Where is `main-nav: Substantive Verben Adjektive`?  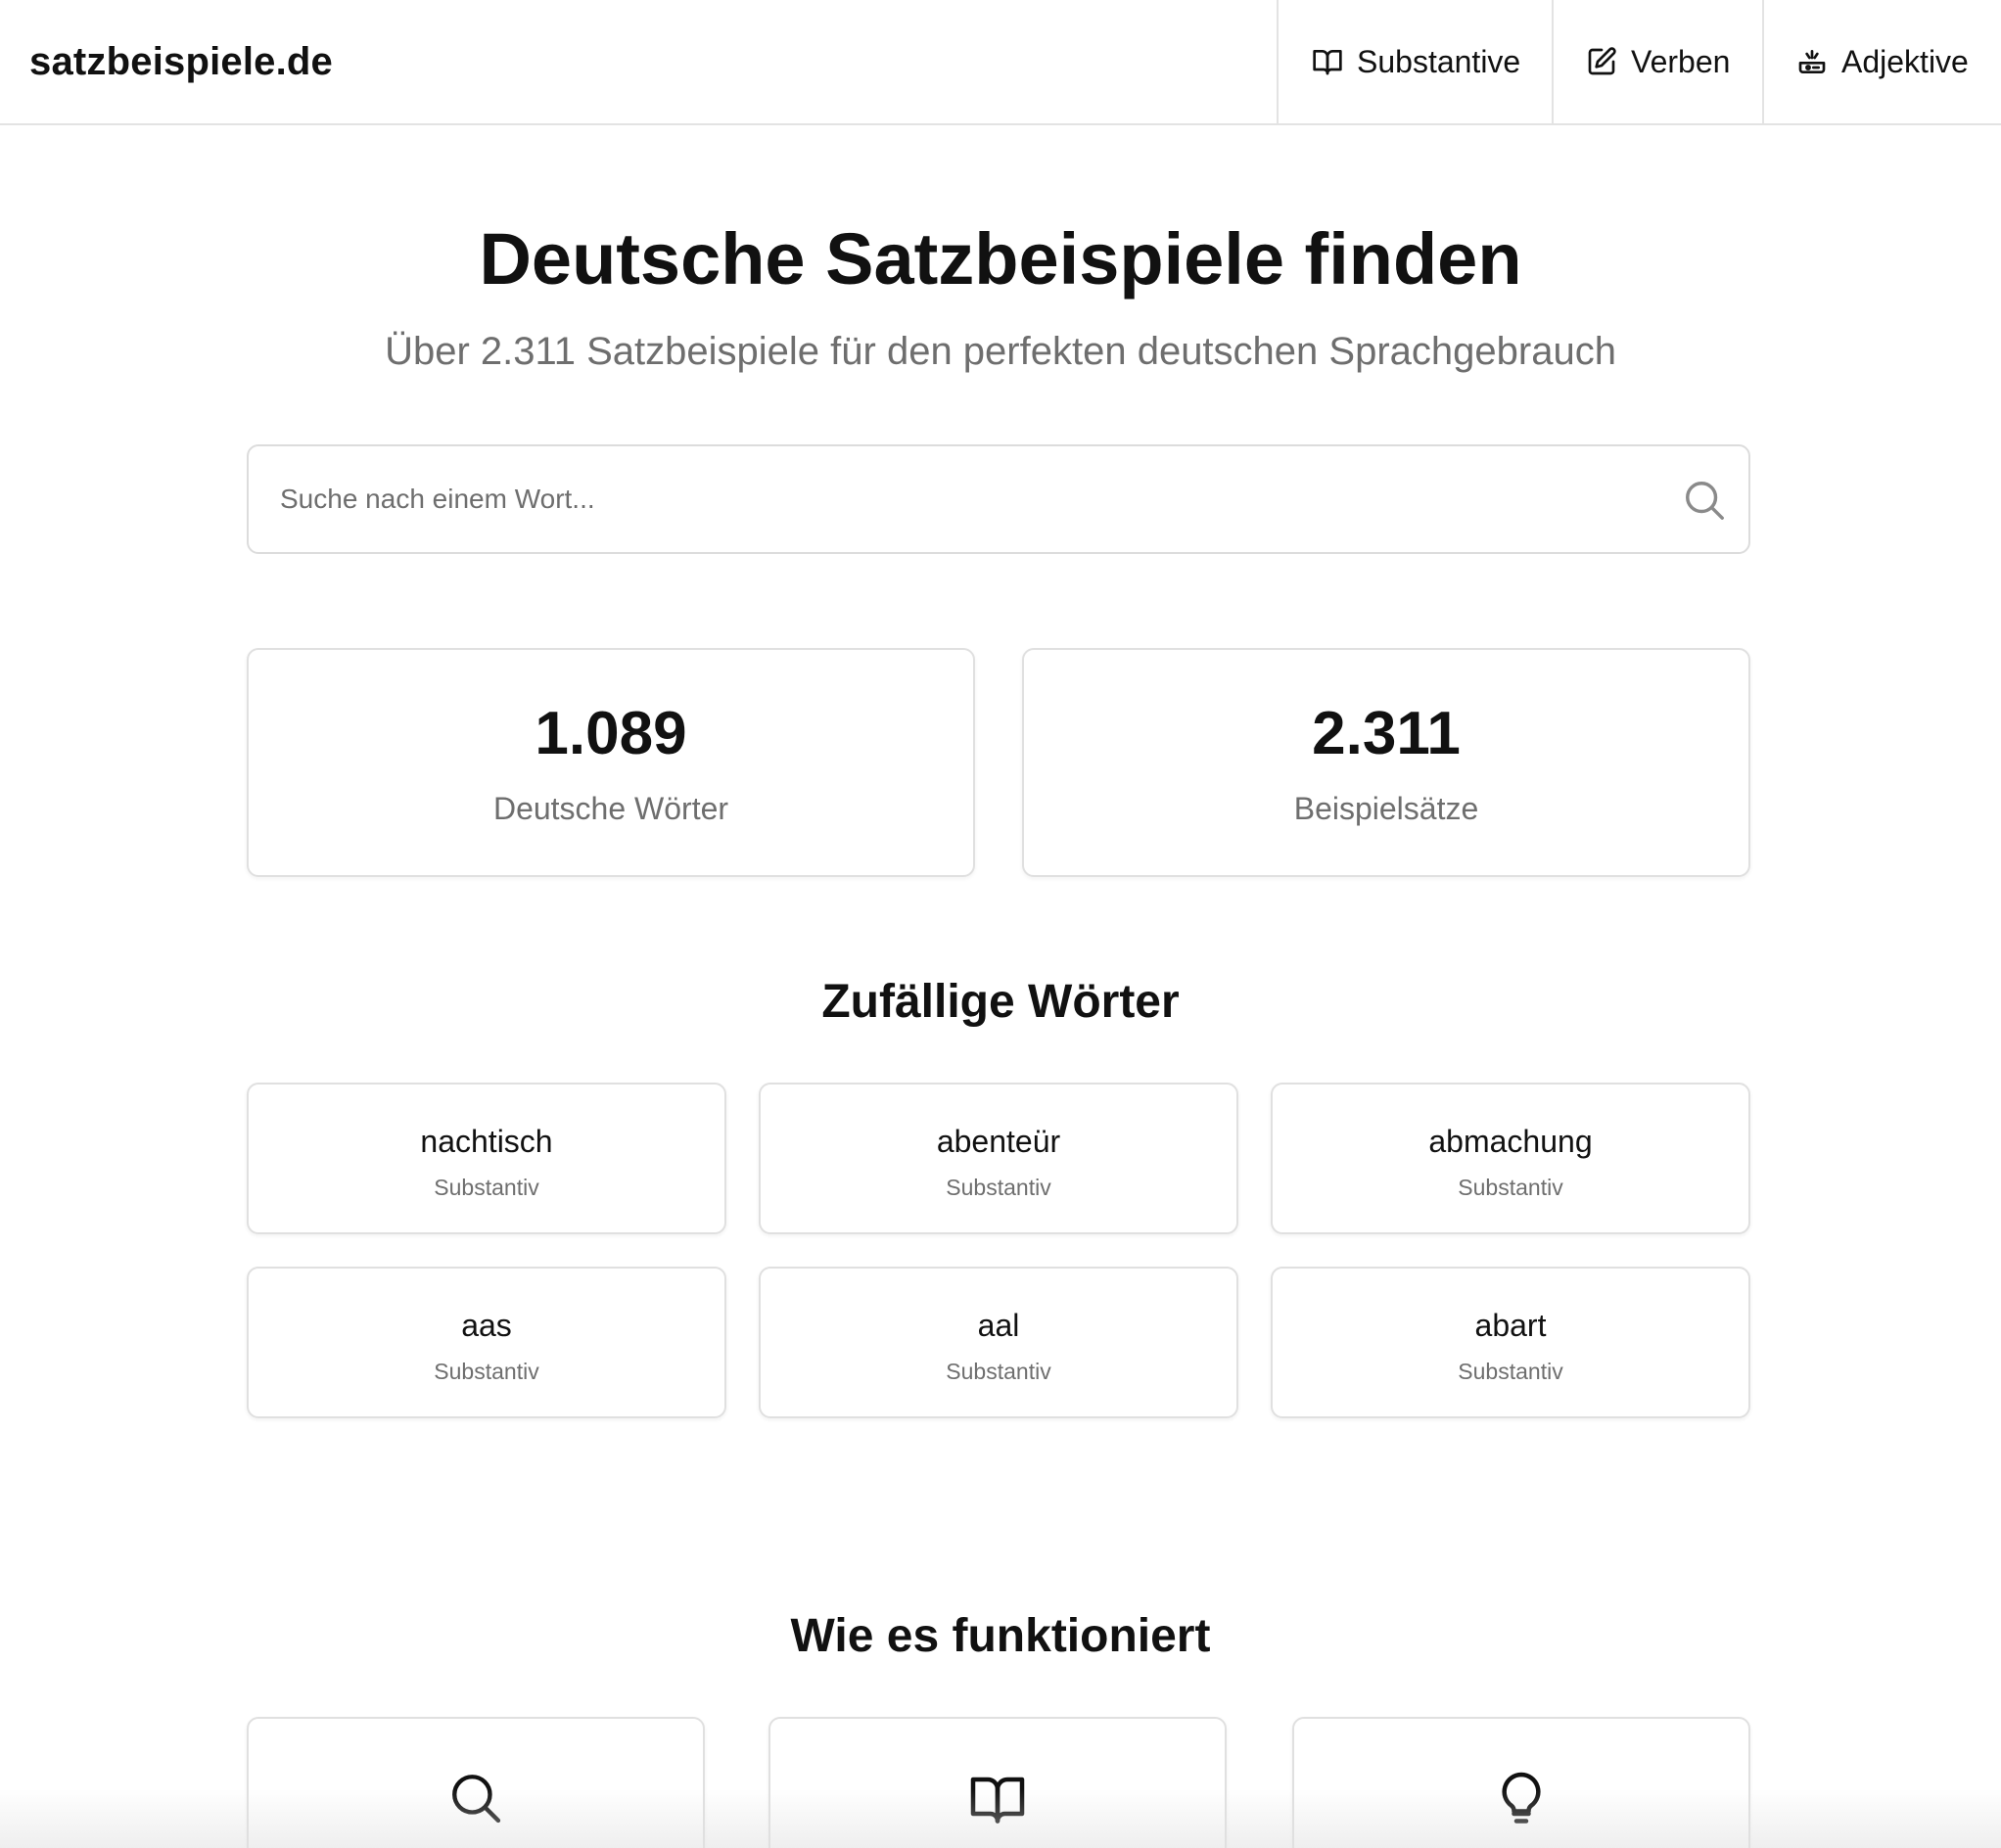
main-nav: Substantive Verben Adjektive is located at coordinates (1639, 61).